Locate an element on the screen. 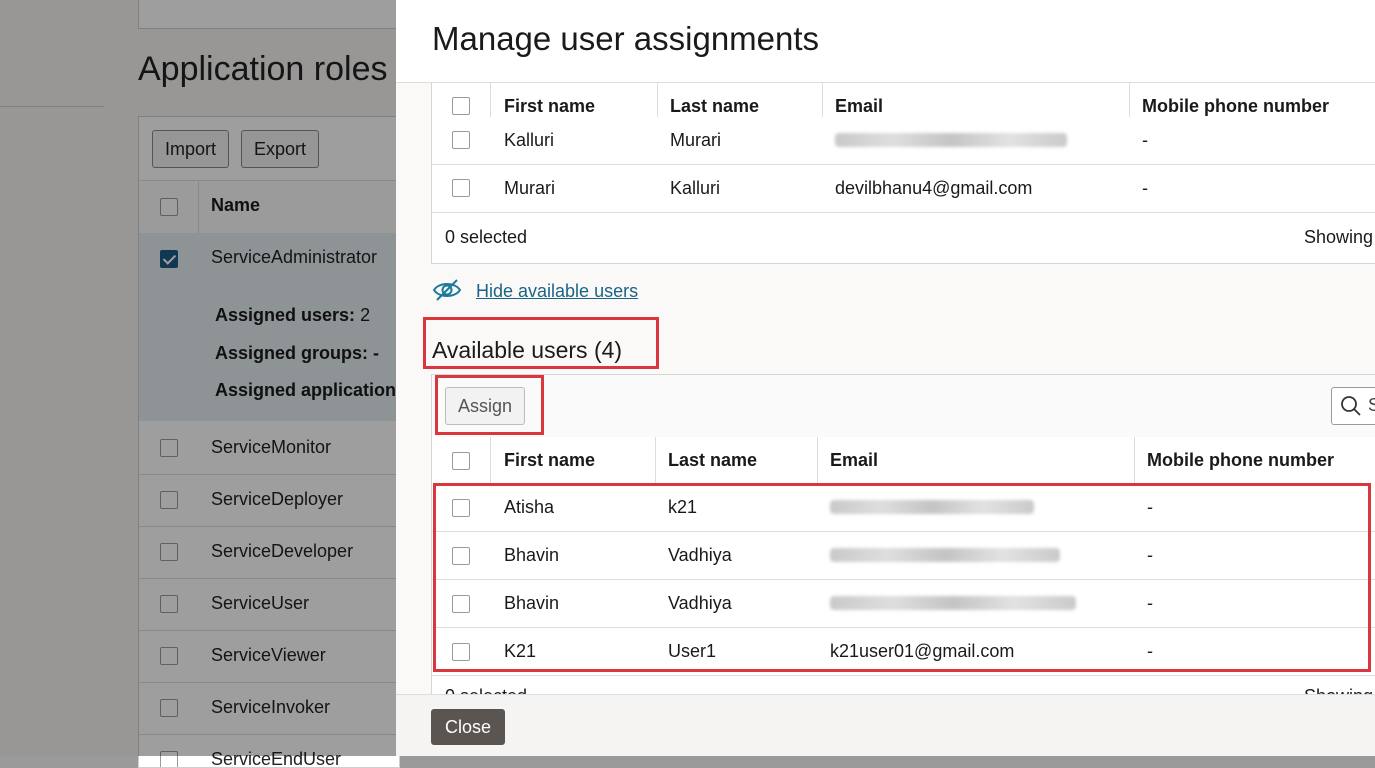  highlight-box-assign is located at coordinates (489, 405).